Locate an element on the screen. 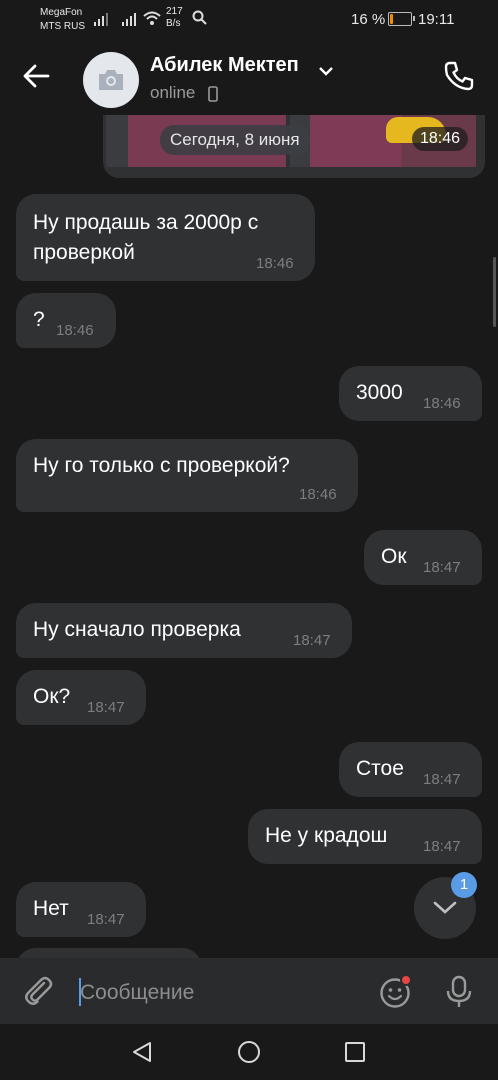 Image resolution: width=498 pixels, height=1080 pixels. message-composer is located at coordinates (249, 991).